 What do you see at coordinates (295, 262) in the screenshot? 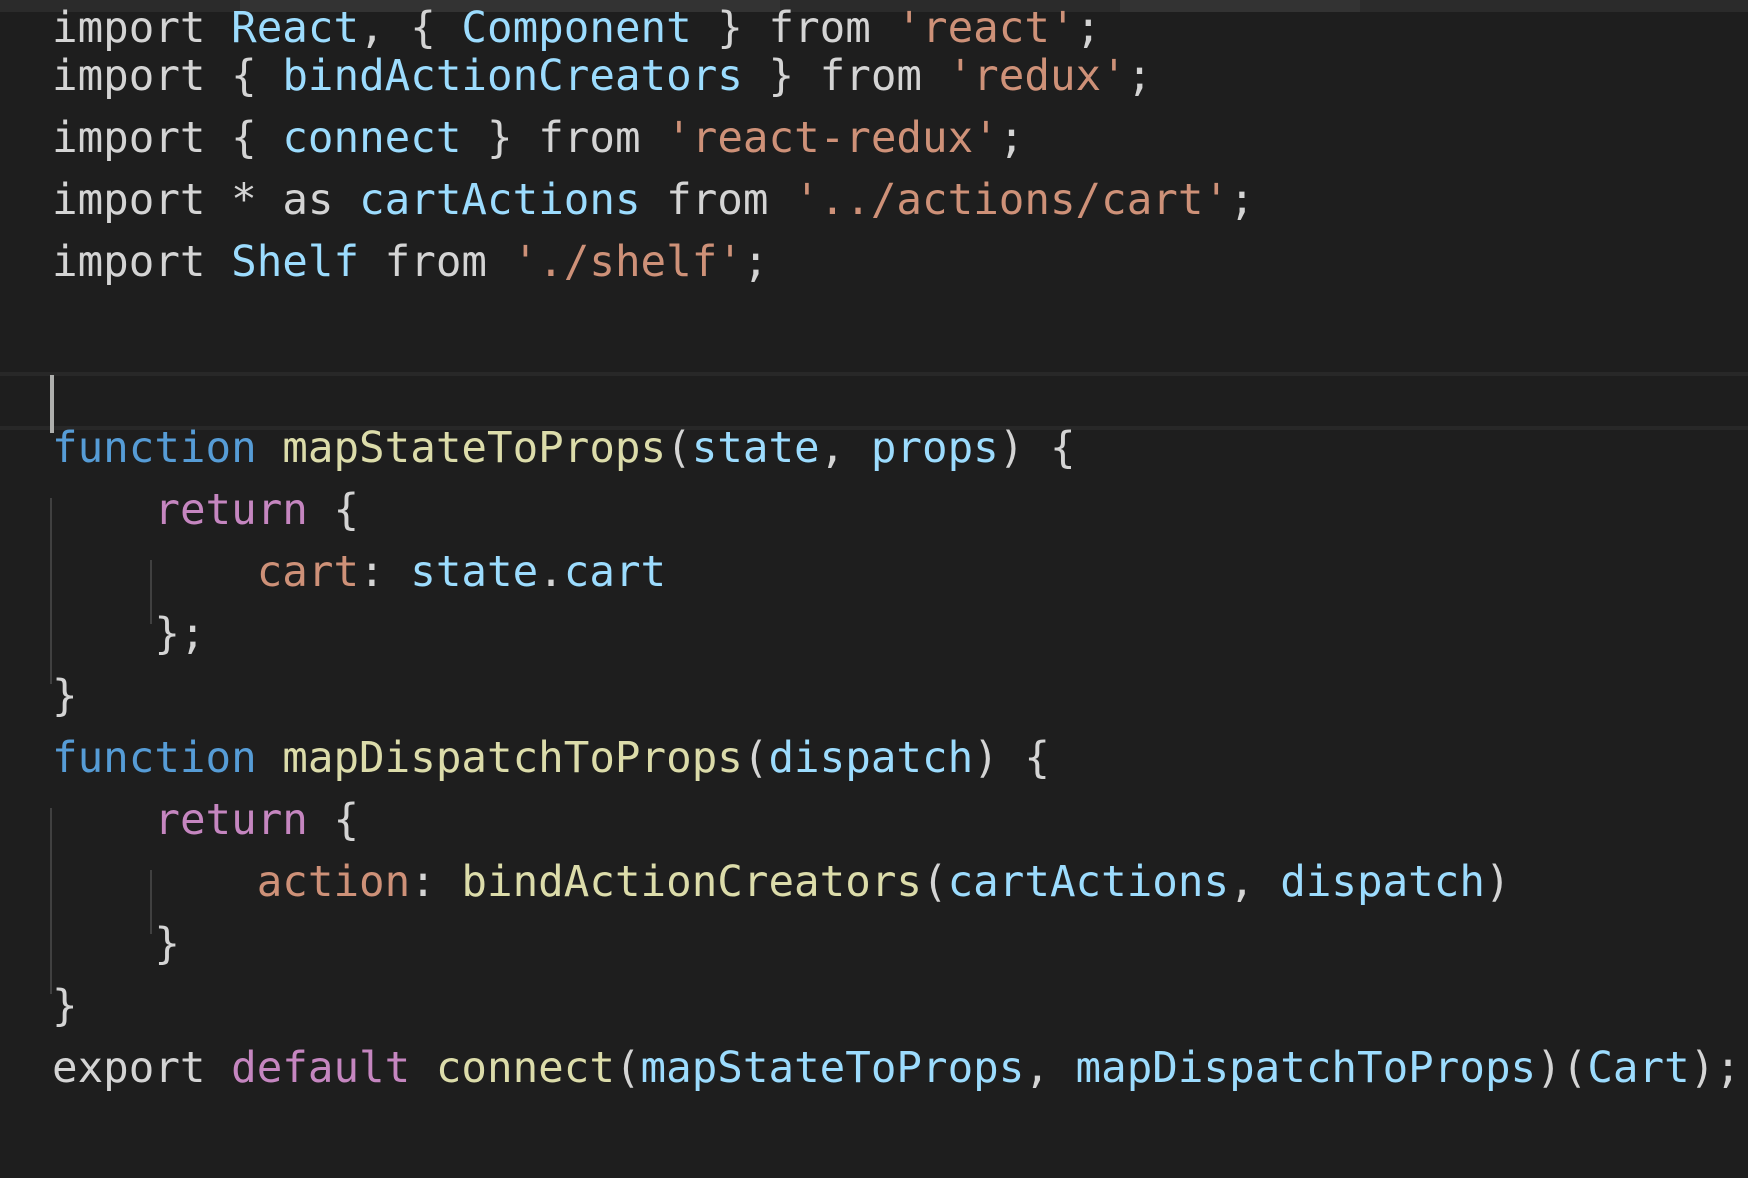
I see `code-token: Shelf` at bounding box center [295, 262].